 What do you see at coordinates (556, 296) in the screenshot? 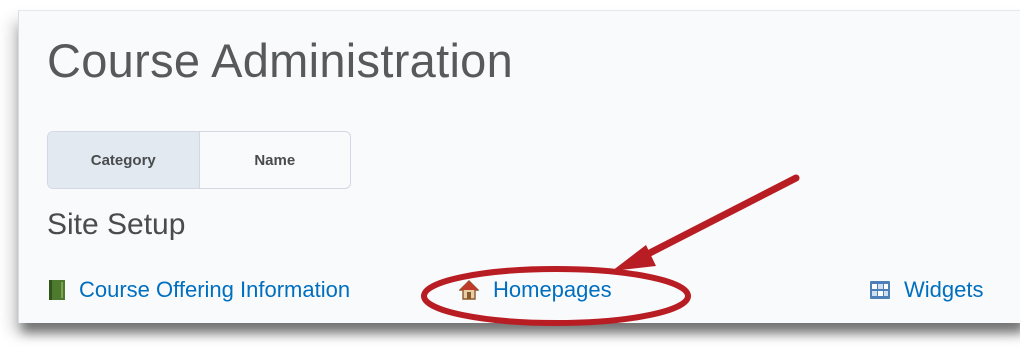
I see `annotation-highlight-circle` at bounding box center [556, 296].